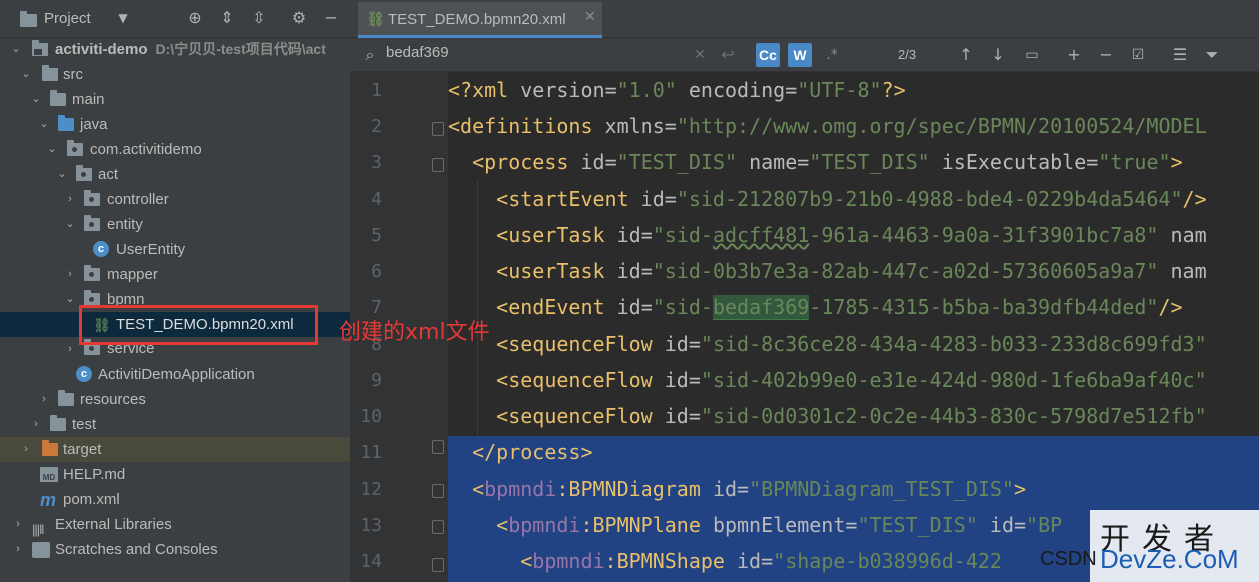 The image size is (1259, 582). Describe the element at coordinates (175, 74) in the screenshot. I see `tree-item-src: ⌄ src` at that location.